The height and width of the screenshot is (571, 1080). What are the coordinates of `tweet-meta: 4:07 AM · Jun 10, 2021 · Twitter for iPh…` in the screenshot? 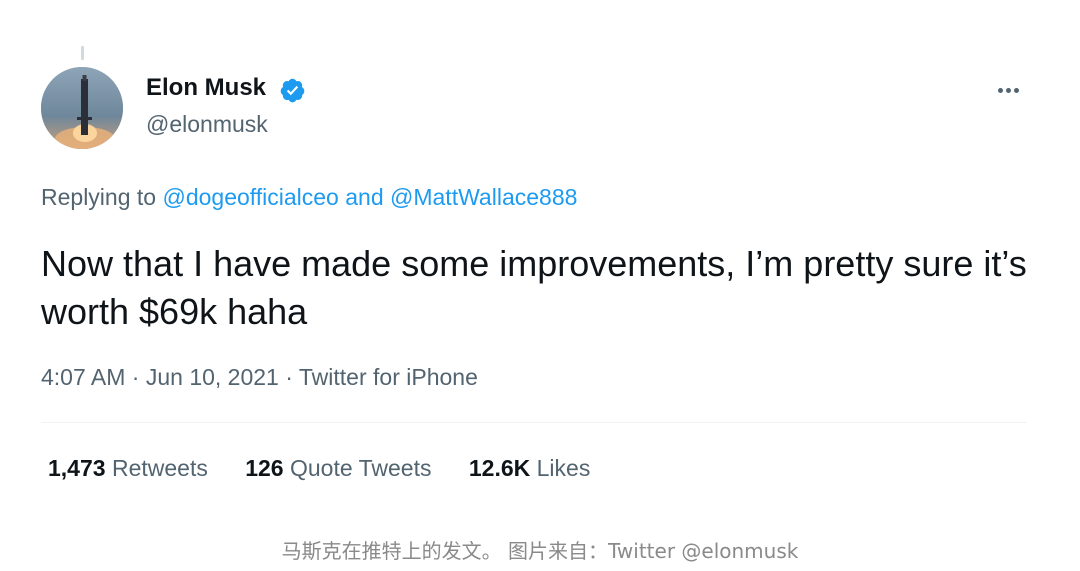 It's located at (259, 377).